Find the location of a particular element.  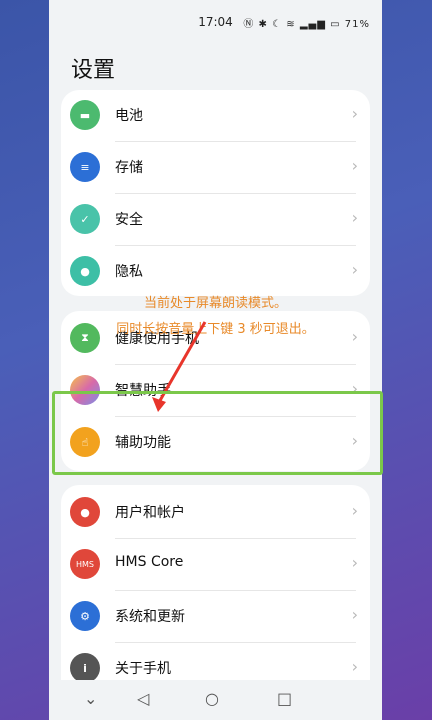

settings-item-security: ✓ 安全 › is located at coordinates (215, 220).